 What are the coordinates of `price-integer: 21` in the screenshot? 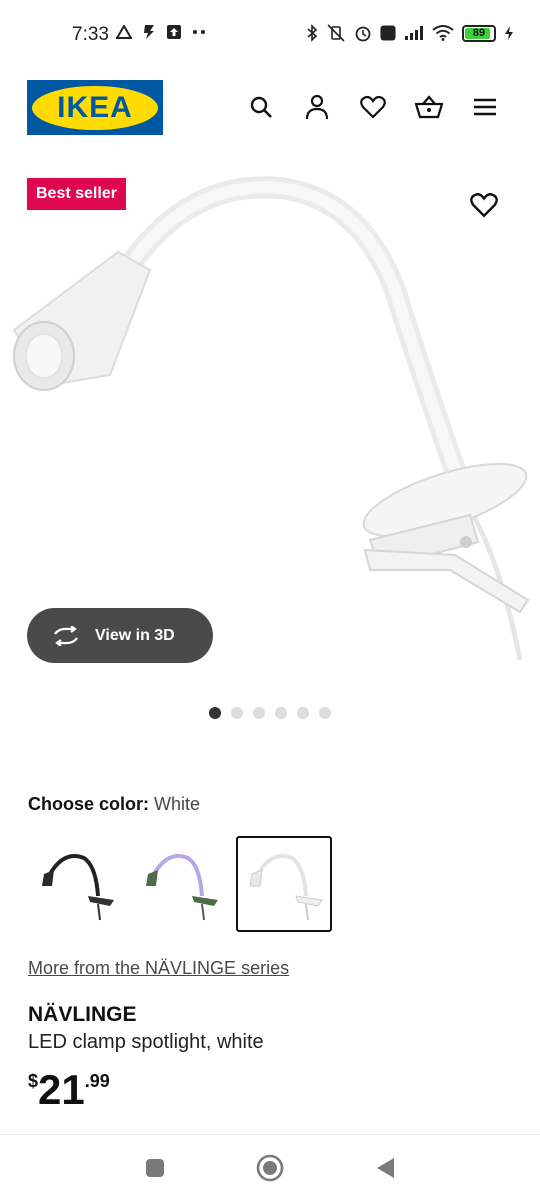 It's located at (61, 1089).